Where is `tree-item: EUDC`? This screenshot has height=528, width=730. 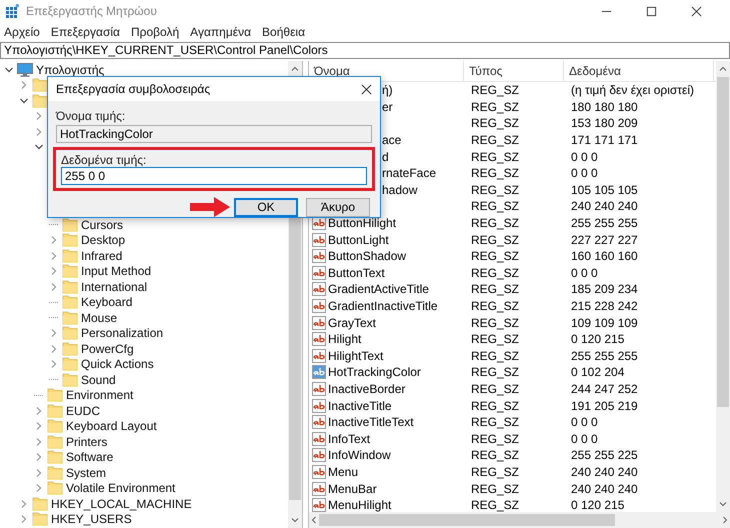 tree-item: EUDC is located at coordinates (83, 411).